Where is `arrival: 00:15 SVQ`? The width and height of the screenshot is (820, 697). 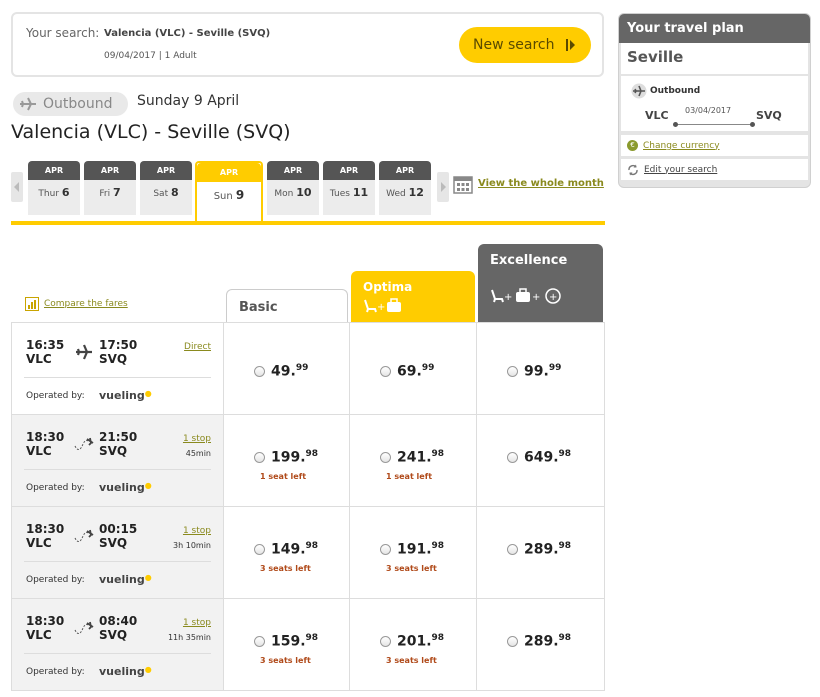 arrival: 00:15 SVQ is located at coordinates (118, 536).